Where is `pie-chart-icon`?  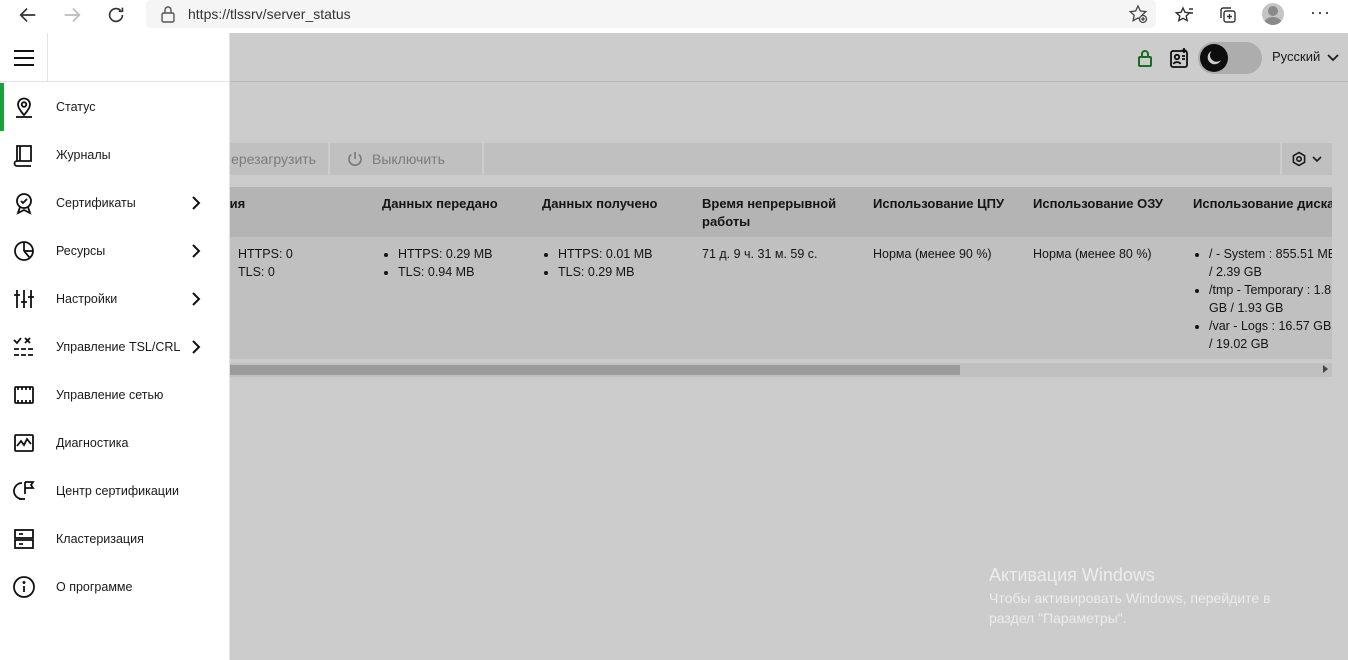 pie-chart-icon is located at coordinates (24, 251).